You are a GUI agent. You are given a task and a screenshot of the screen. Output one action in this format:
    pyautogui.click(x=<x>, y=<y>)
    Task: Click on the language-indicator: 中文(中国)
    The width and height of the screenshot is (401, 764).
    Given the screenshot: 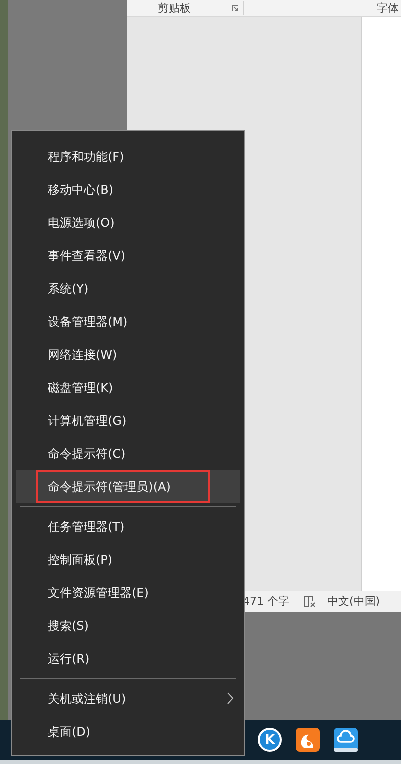 What is the action you would take?
    pyautogui.click(x=354, y=601)
    